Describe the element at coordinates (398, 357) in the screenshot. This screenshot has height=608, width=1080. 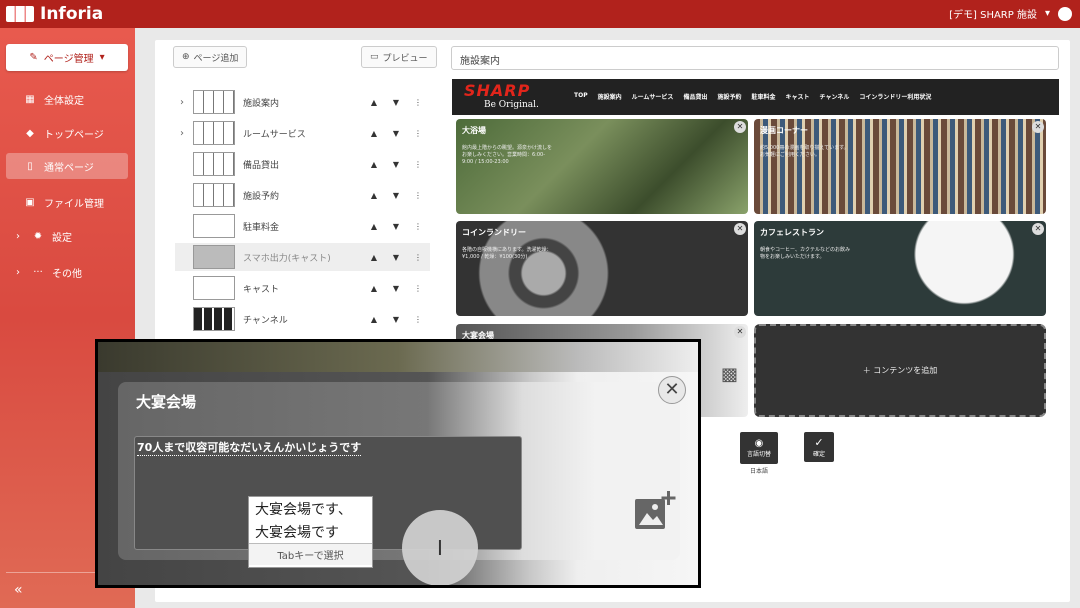
I see `card-image-strip` at that location.